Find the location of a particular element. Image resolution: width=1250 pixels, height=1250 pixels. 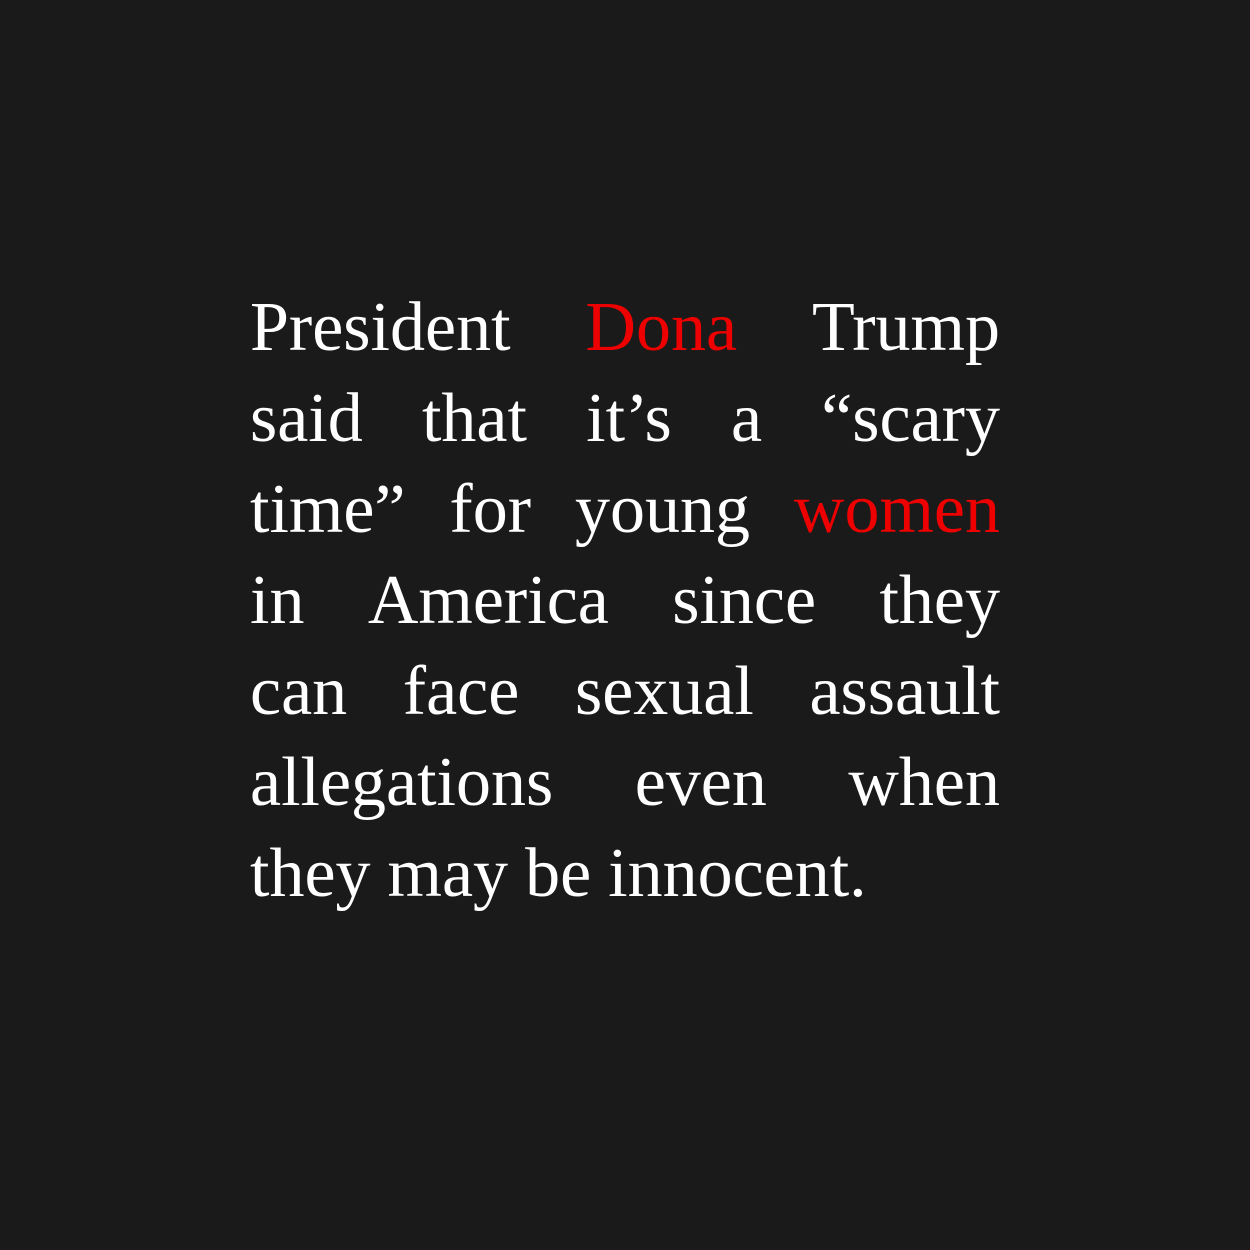

quote-word: assault is located at coordinates (904, 691).